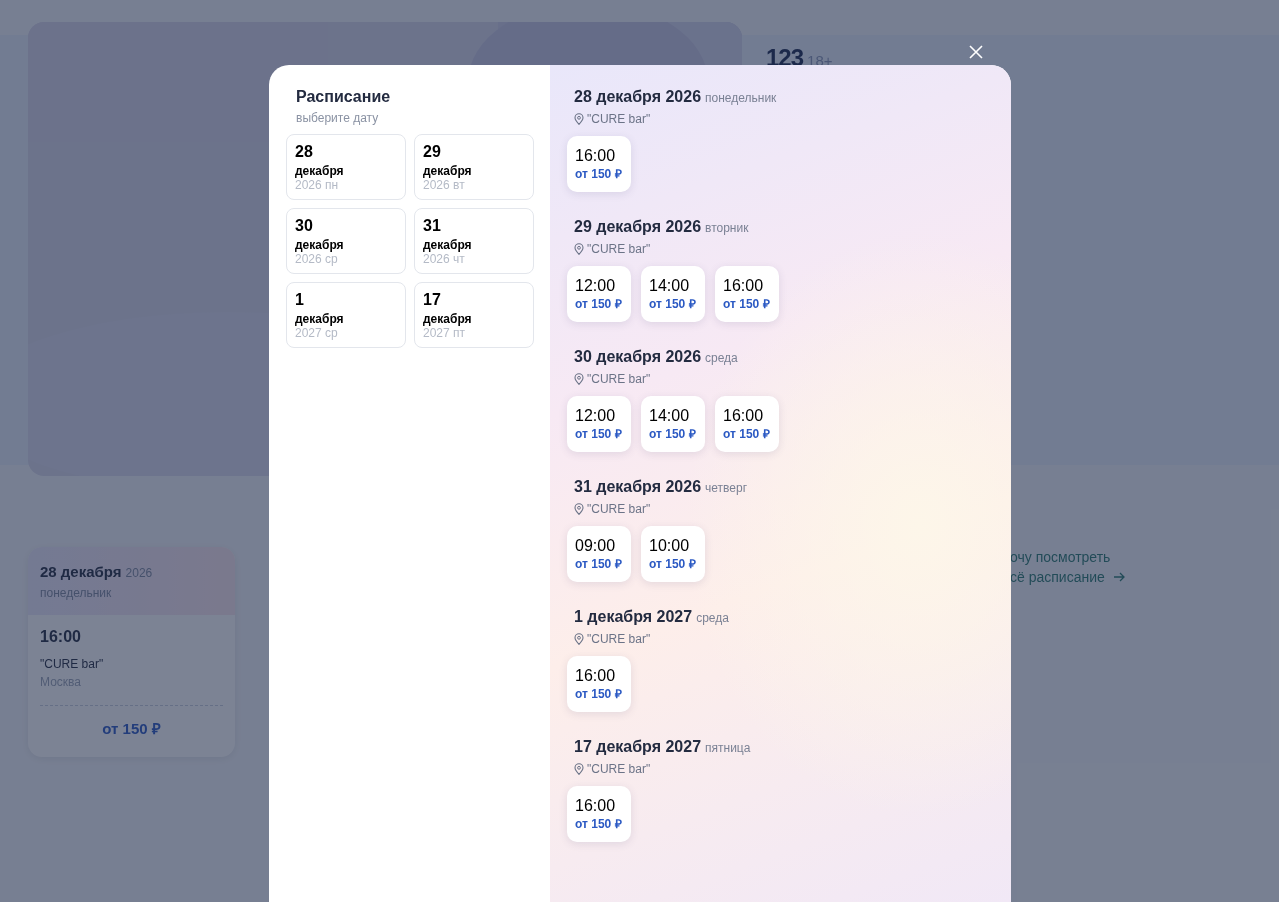 This screenshot has width=1279, height=902. What do you see at coordinates (474, 241) in the screenshot?
I see `date-card: 31 декабря 2026 чт` at bounding box center [474, 241].